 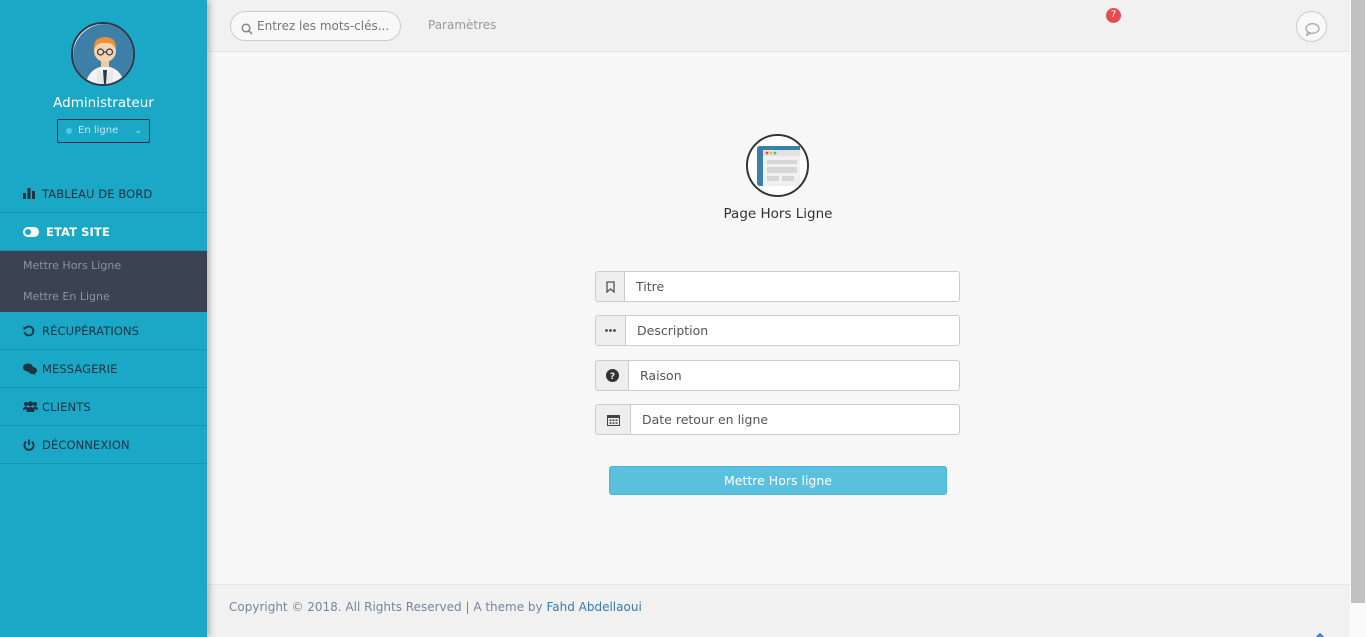 I want to click on sidebar-item-label: CLIENTS, so click(x=66, y=406).